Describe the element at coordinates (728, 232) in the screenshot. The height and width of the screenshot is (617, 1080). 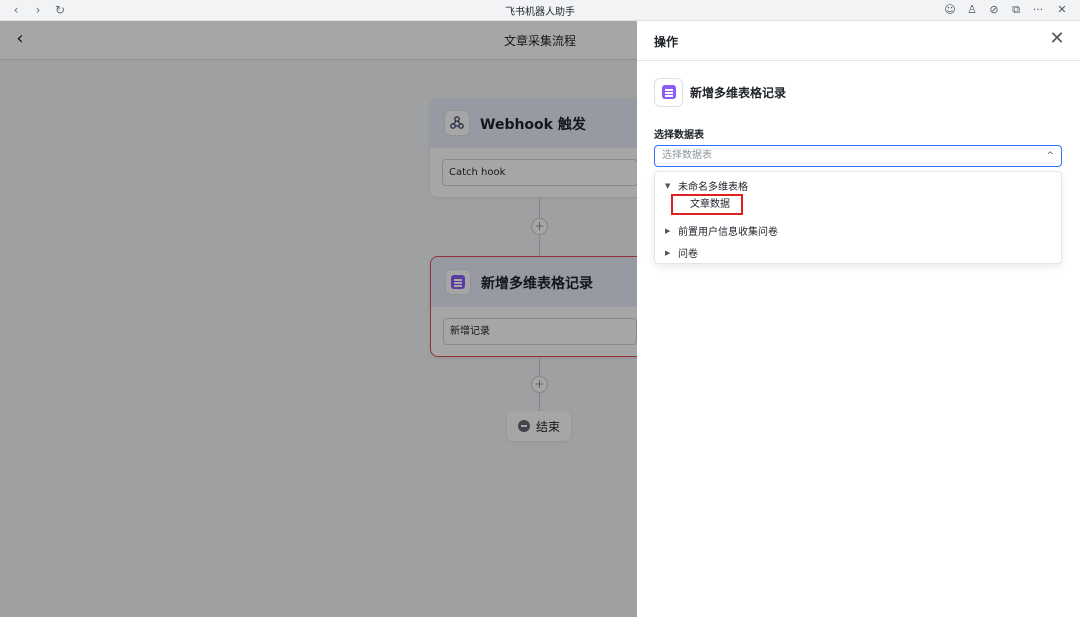
I see `tree-item-label: 前置用户信息收集问卷` at that location.